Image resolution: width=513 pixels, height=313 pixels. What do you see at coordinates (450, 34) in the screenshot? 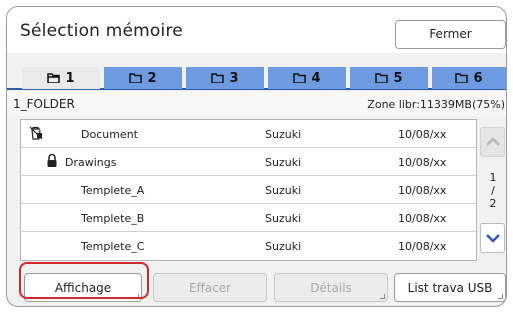
I see `close-button: Fermer` at bounding box center [450, 34].